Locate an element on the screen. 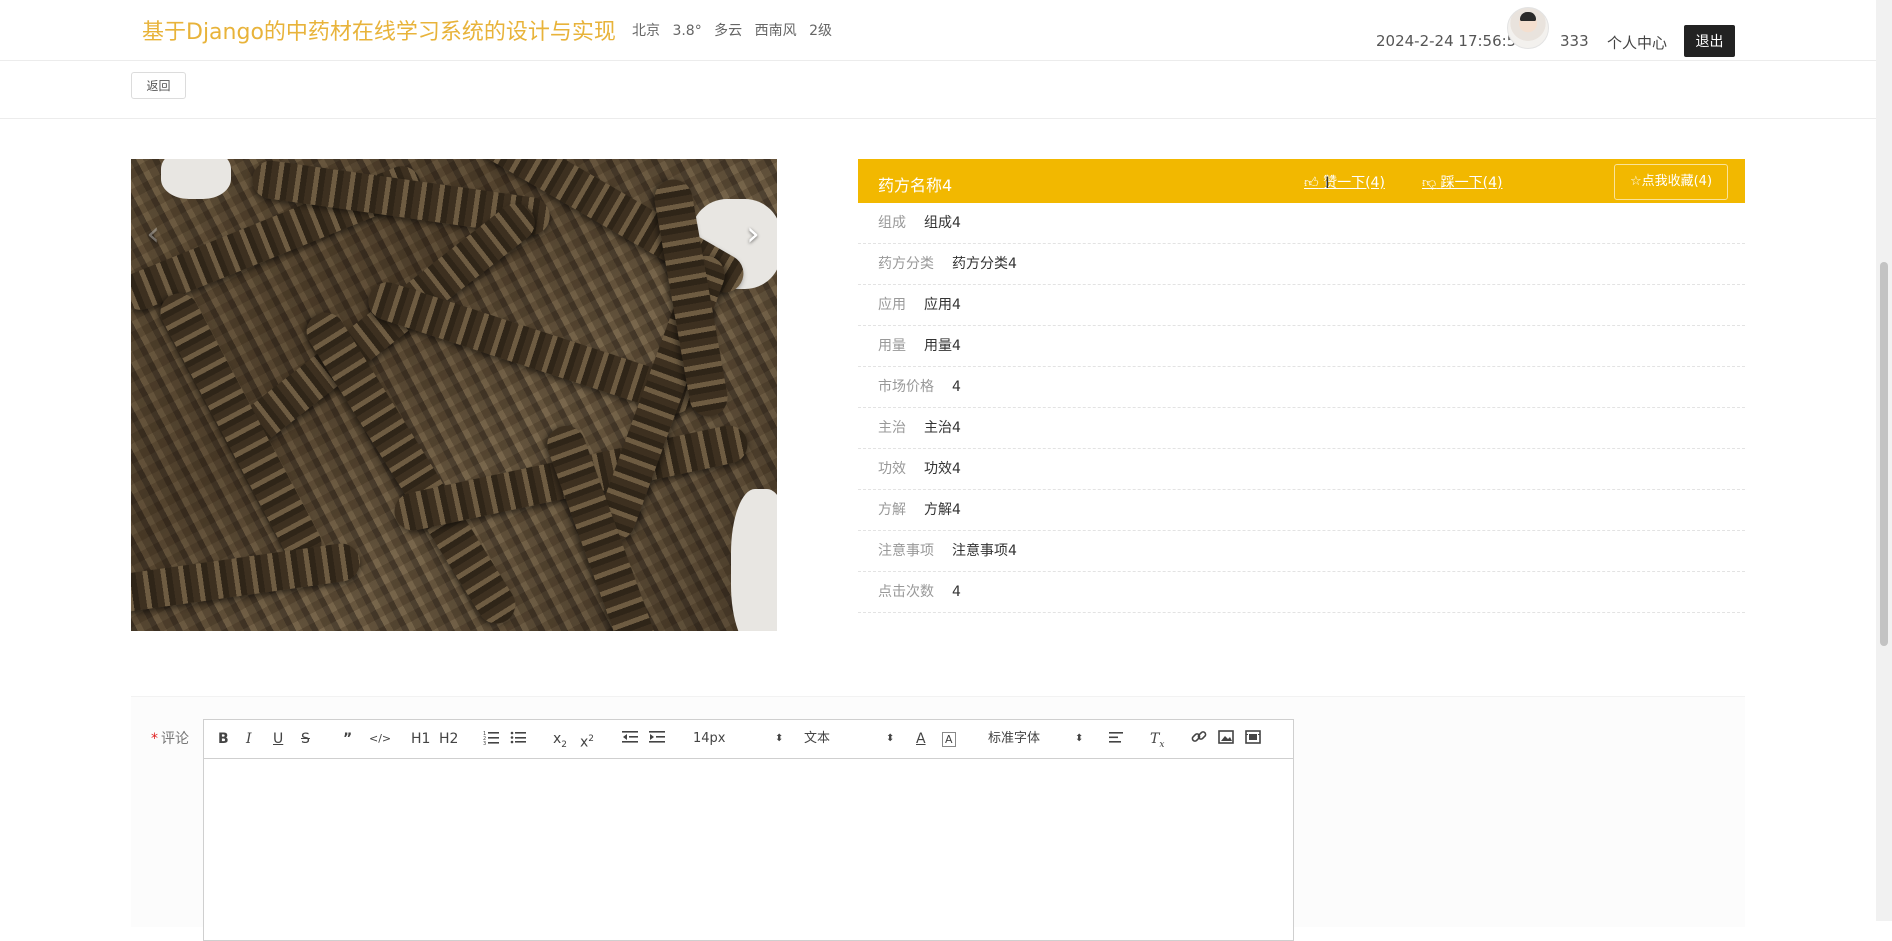  logout-button: 退出 is located at coordinates (1709, 41).